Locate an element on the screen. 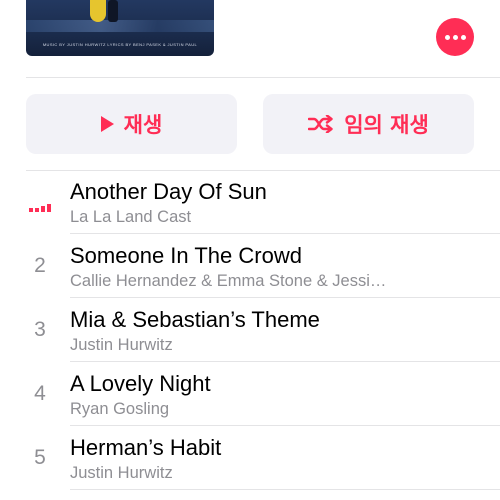  track-row: 5 Herman’s Habit Justin Hurwitz is located at coordinates (250, 458).